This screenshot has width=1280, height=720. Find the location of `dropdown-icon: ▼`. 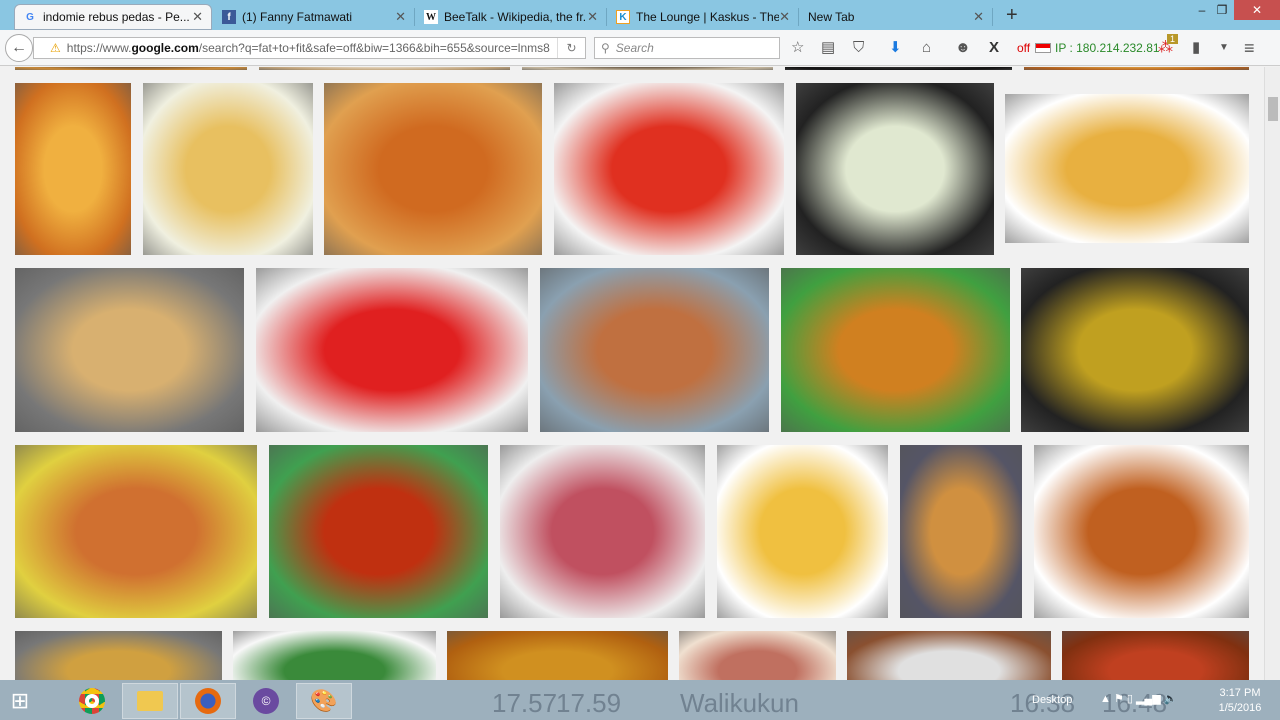

dropdown-icon: ▼ is located at coordinates (1224, 48).